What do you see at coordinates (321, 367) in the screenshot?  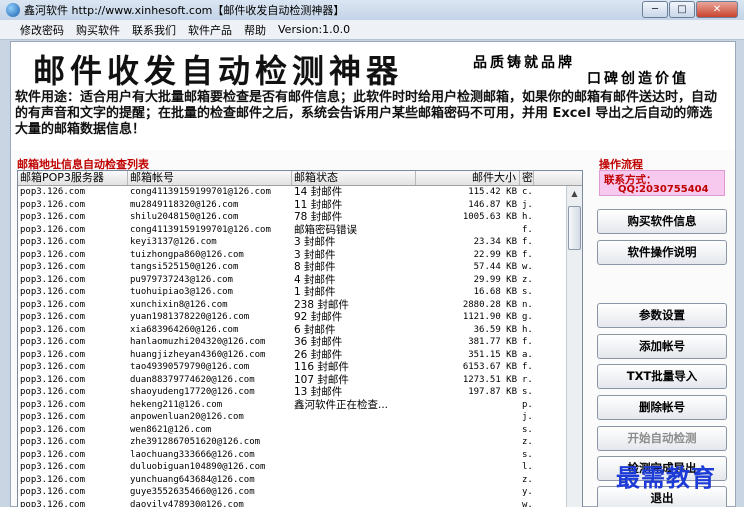 I see `cell-status: 116 封邮件` at bounding box center [321, 367].